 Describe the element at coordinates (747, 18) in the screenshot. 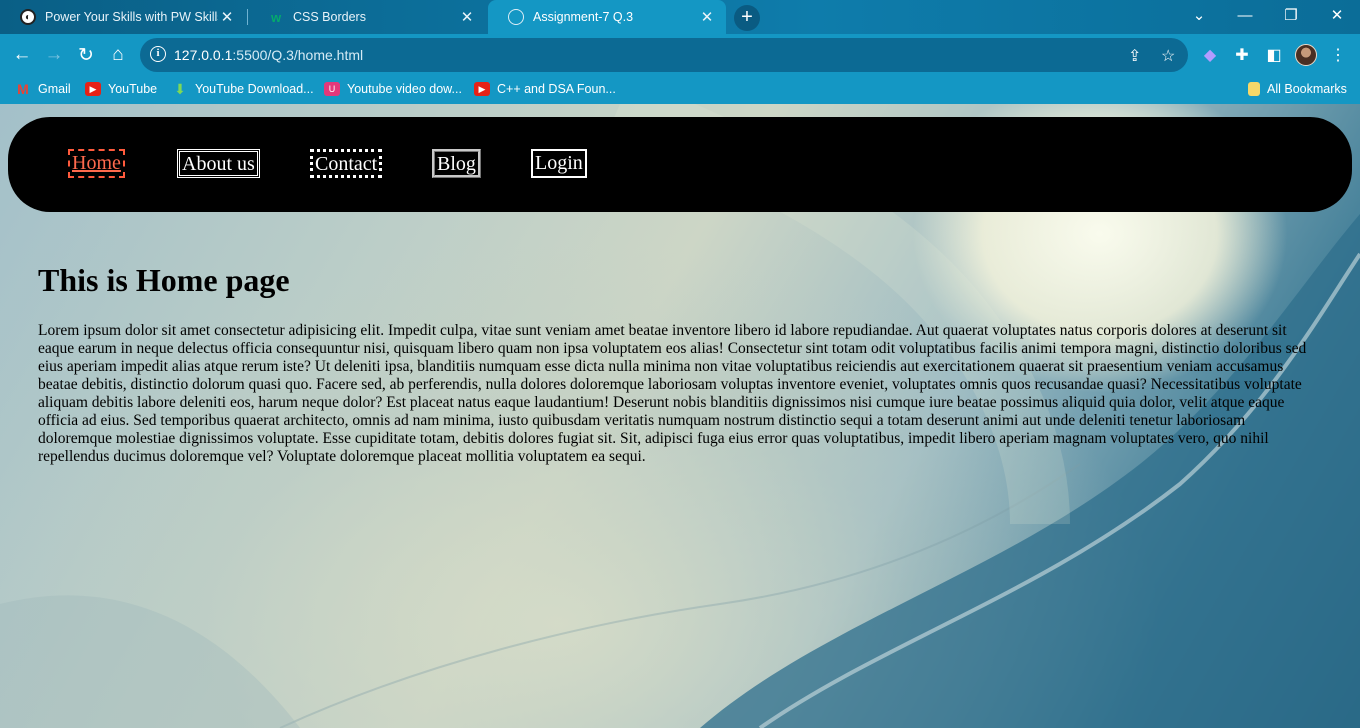

I see `new-tab-button: +` at that location.